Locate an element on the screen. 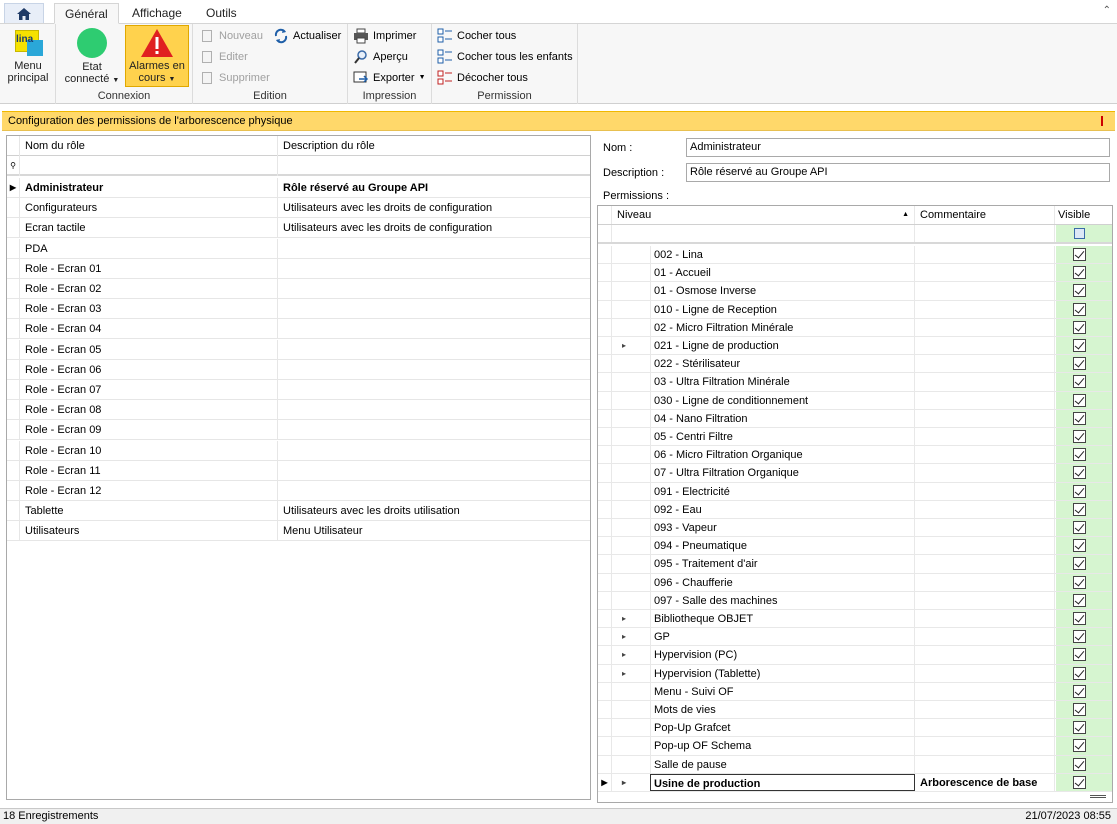 Image resolution: width=1117 pixels, height=824 pixels. niveau-cell: Salle de pause is located at coordinates (782, 764).